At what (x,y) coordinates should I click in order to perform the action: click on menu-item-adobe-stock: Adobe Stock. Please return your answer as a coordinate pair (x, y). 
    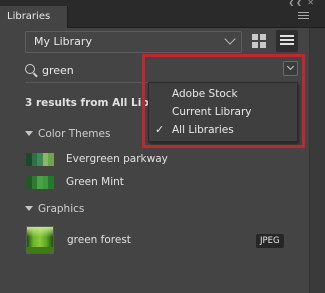
    Looking at the image, I should click on (223, 94).